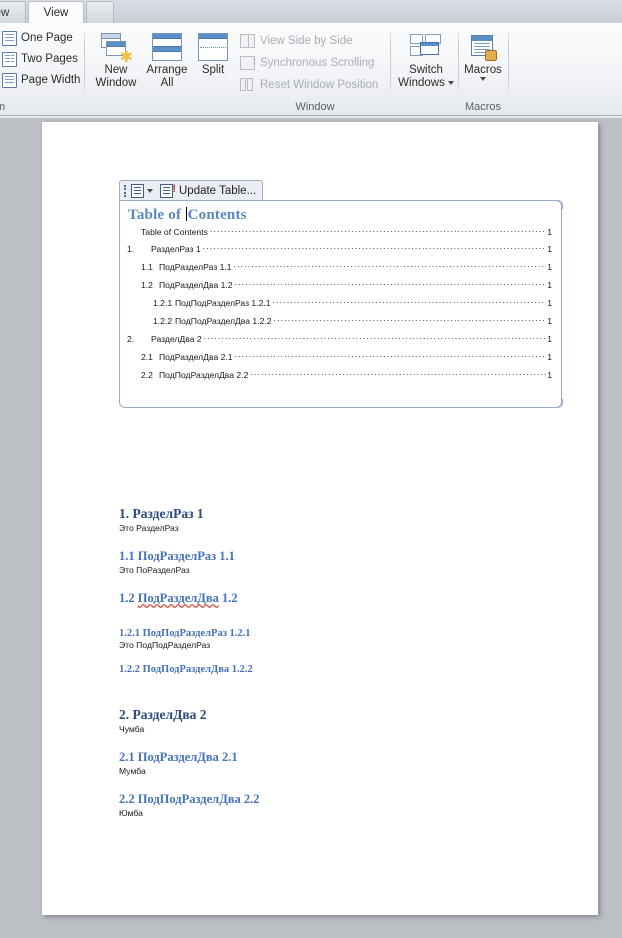 The image size is (622, 938). I want to click on ribbon: ew View One Page Two Pages Page Width m, so click(311, 59).